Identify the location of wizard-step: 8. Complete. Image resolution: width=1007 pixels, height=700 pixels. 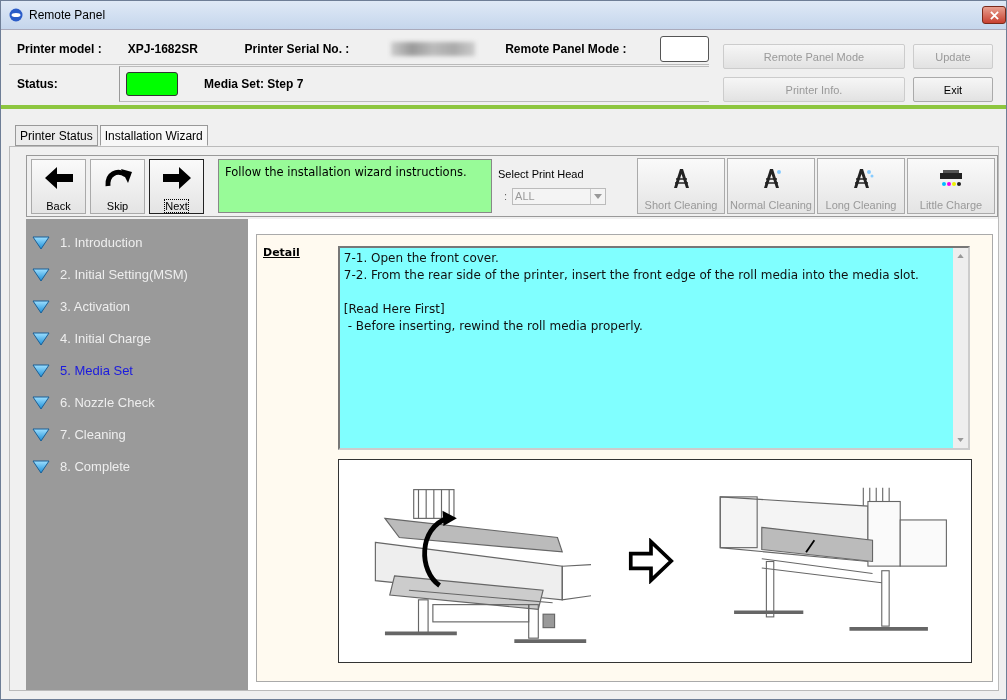
(137, 466).